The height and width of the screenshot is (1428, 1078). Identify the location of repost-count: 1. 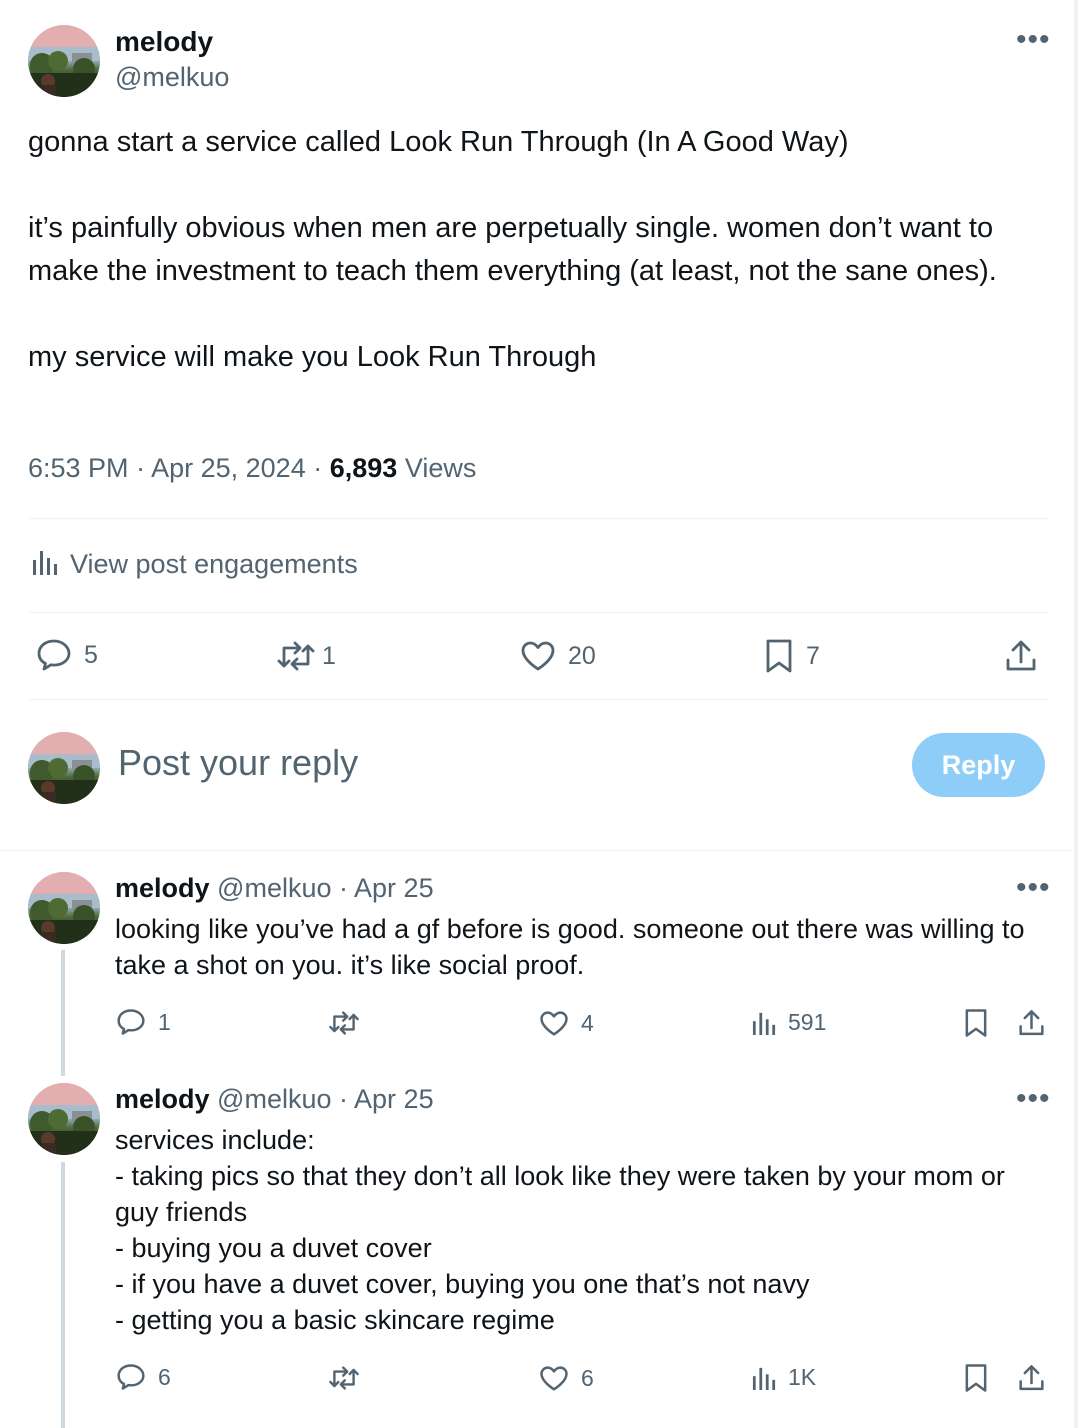
(329, 655).